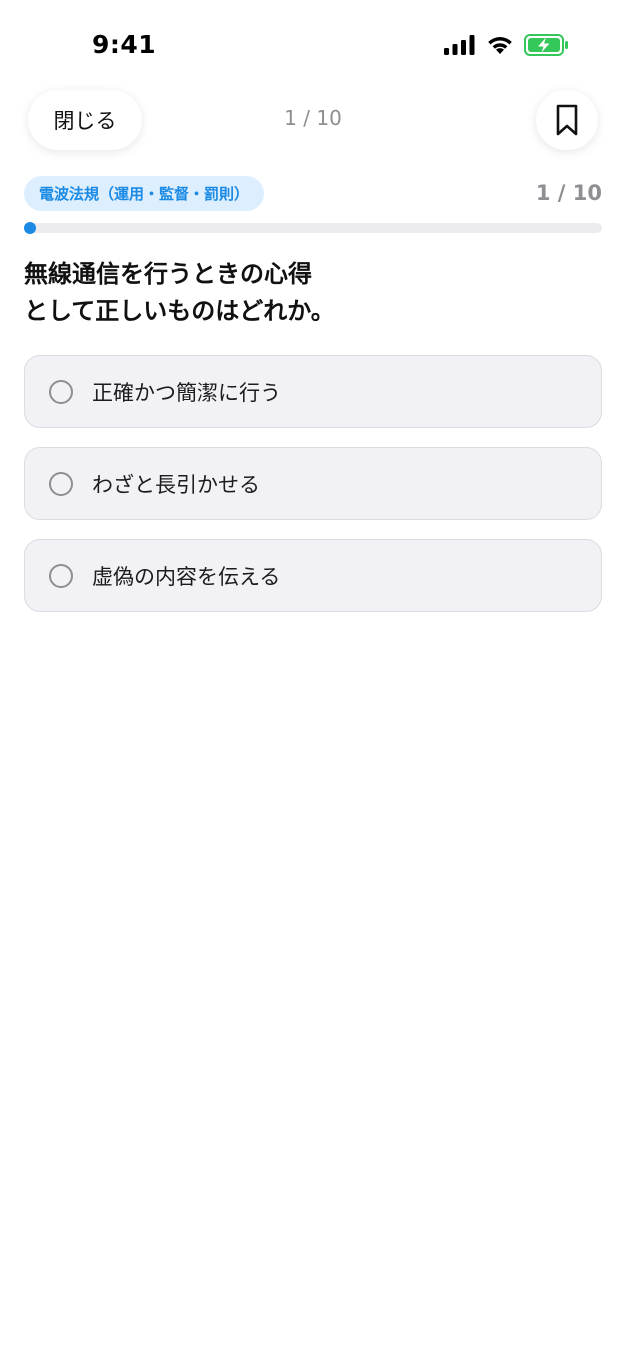  I want to click on nav-progress-indicator: 1 / 10, so click(313, 118).